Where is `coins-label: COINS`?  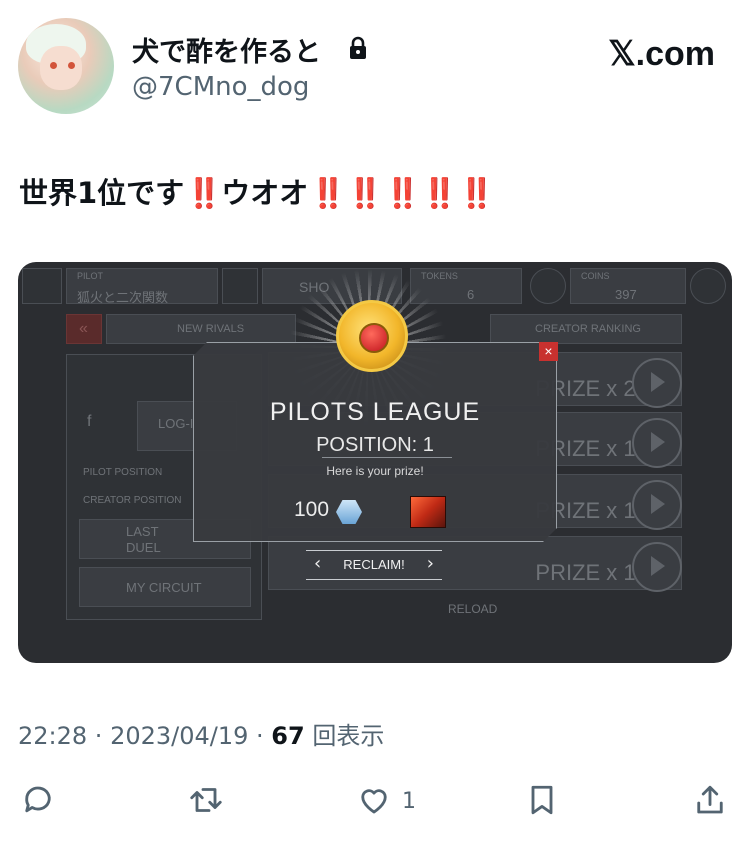 coins-label: COINS is located at coordinates (595, 276).